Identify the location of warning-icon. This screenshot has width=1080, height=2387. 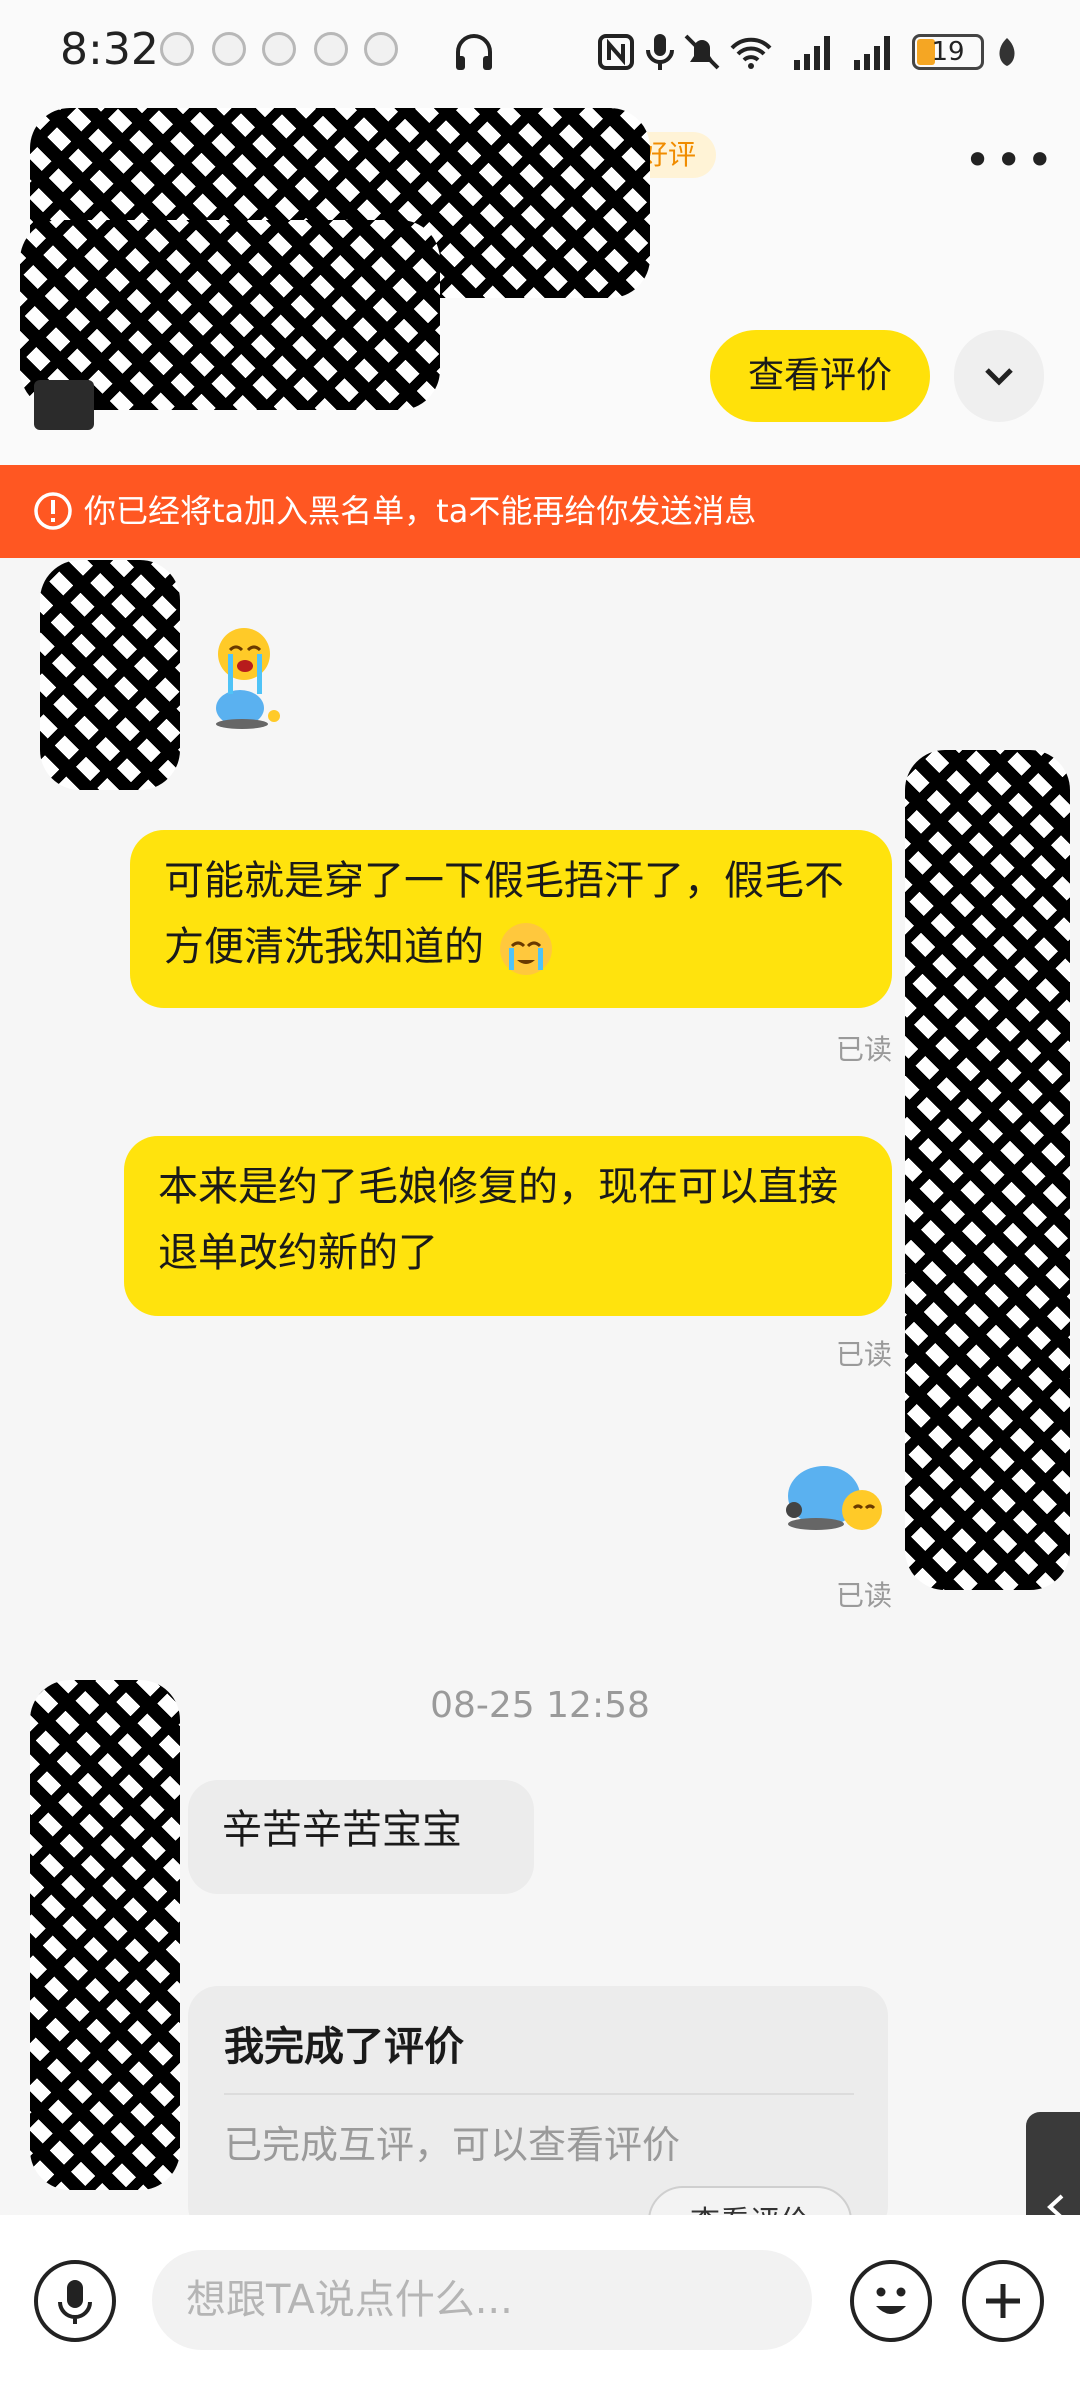
(53, 511).